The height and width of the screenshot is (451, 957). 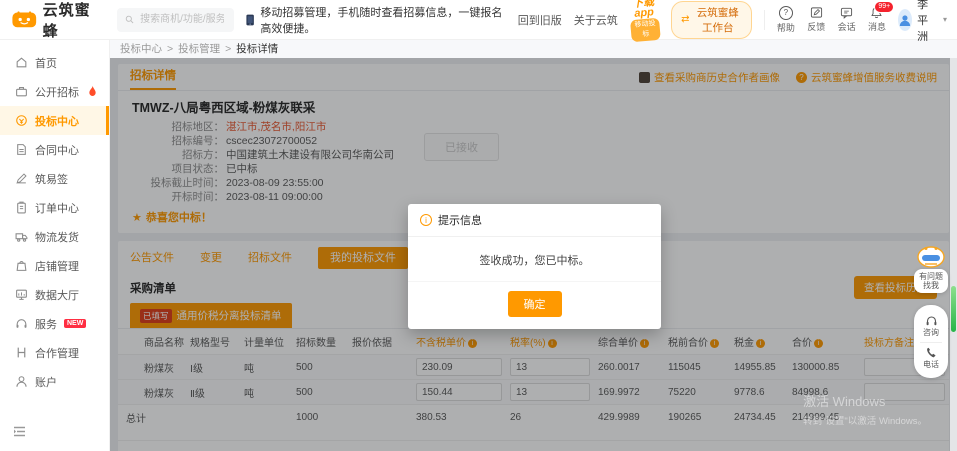 I want to click on back-to-old-link: 回到旧版, so click(x=540, y=20).